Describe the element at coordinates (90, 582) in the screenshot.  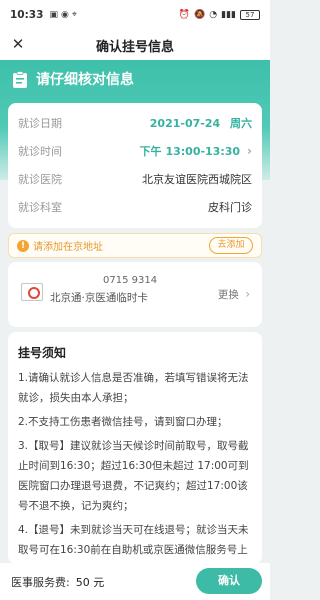
I see `fee-value: 50 元` at that location.